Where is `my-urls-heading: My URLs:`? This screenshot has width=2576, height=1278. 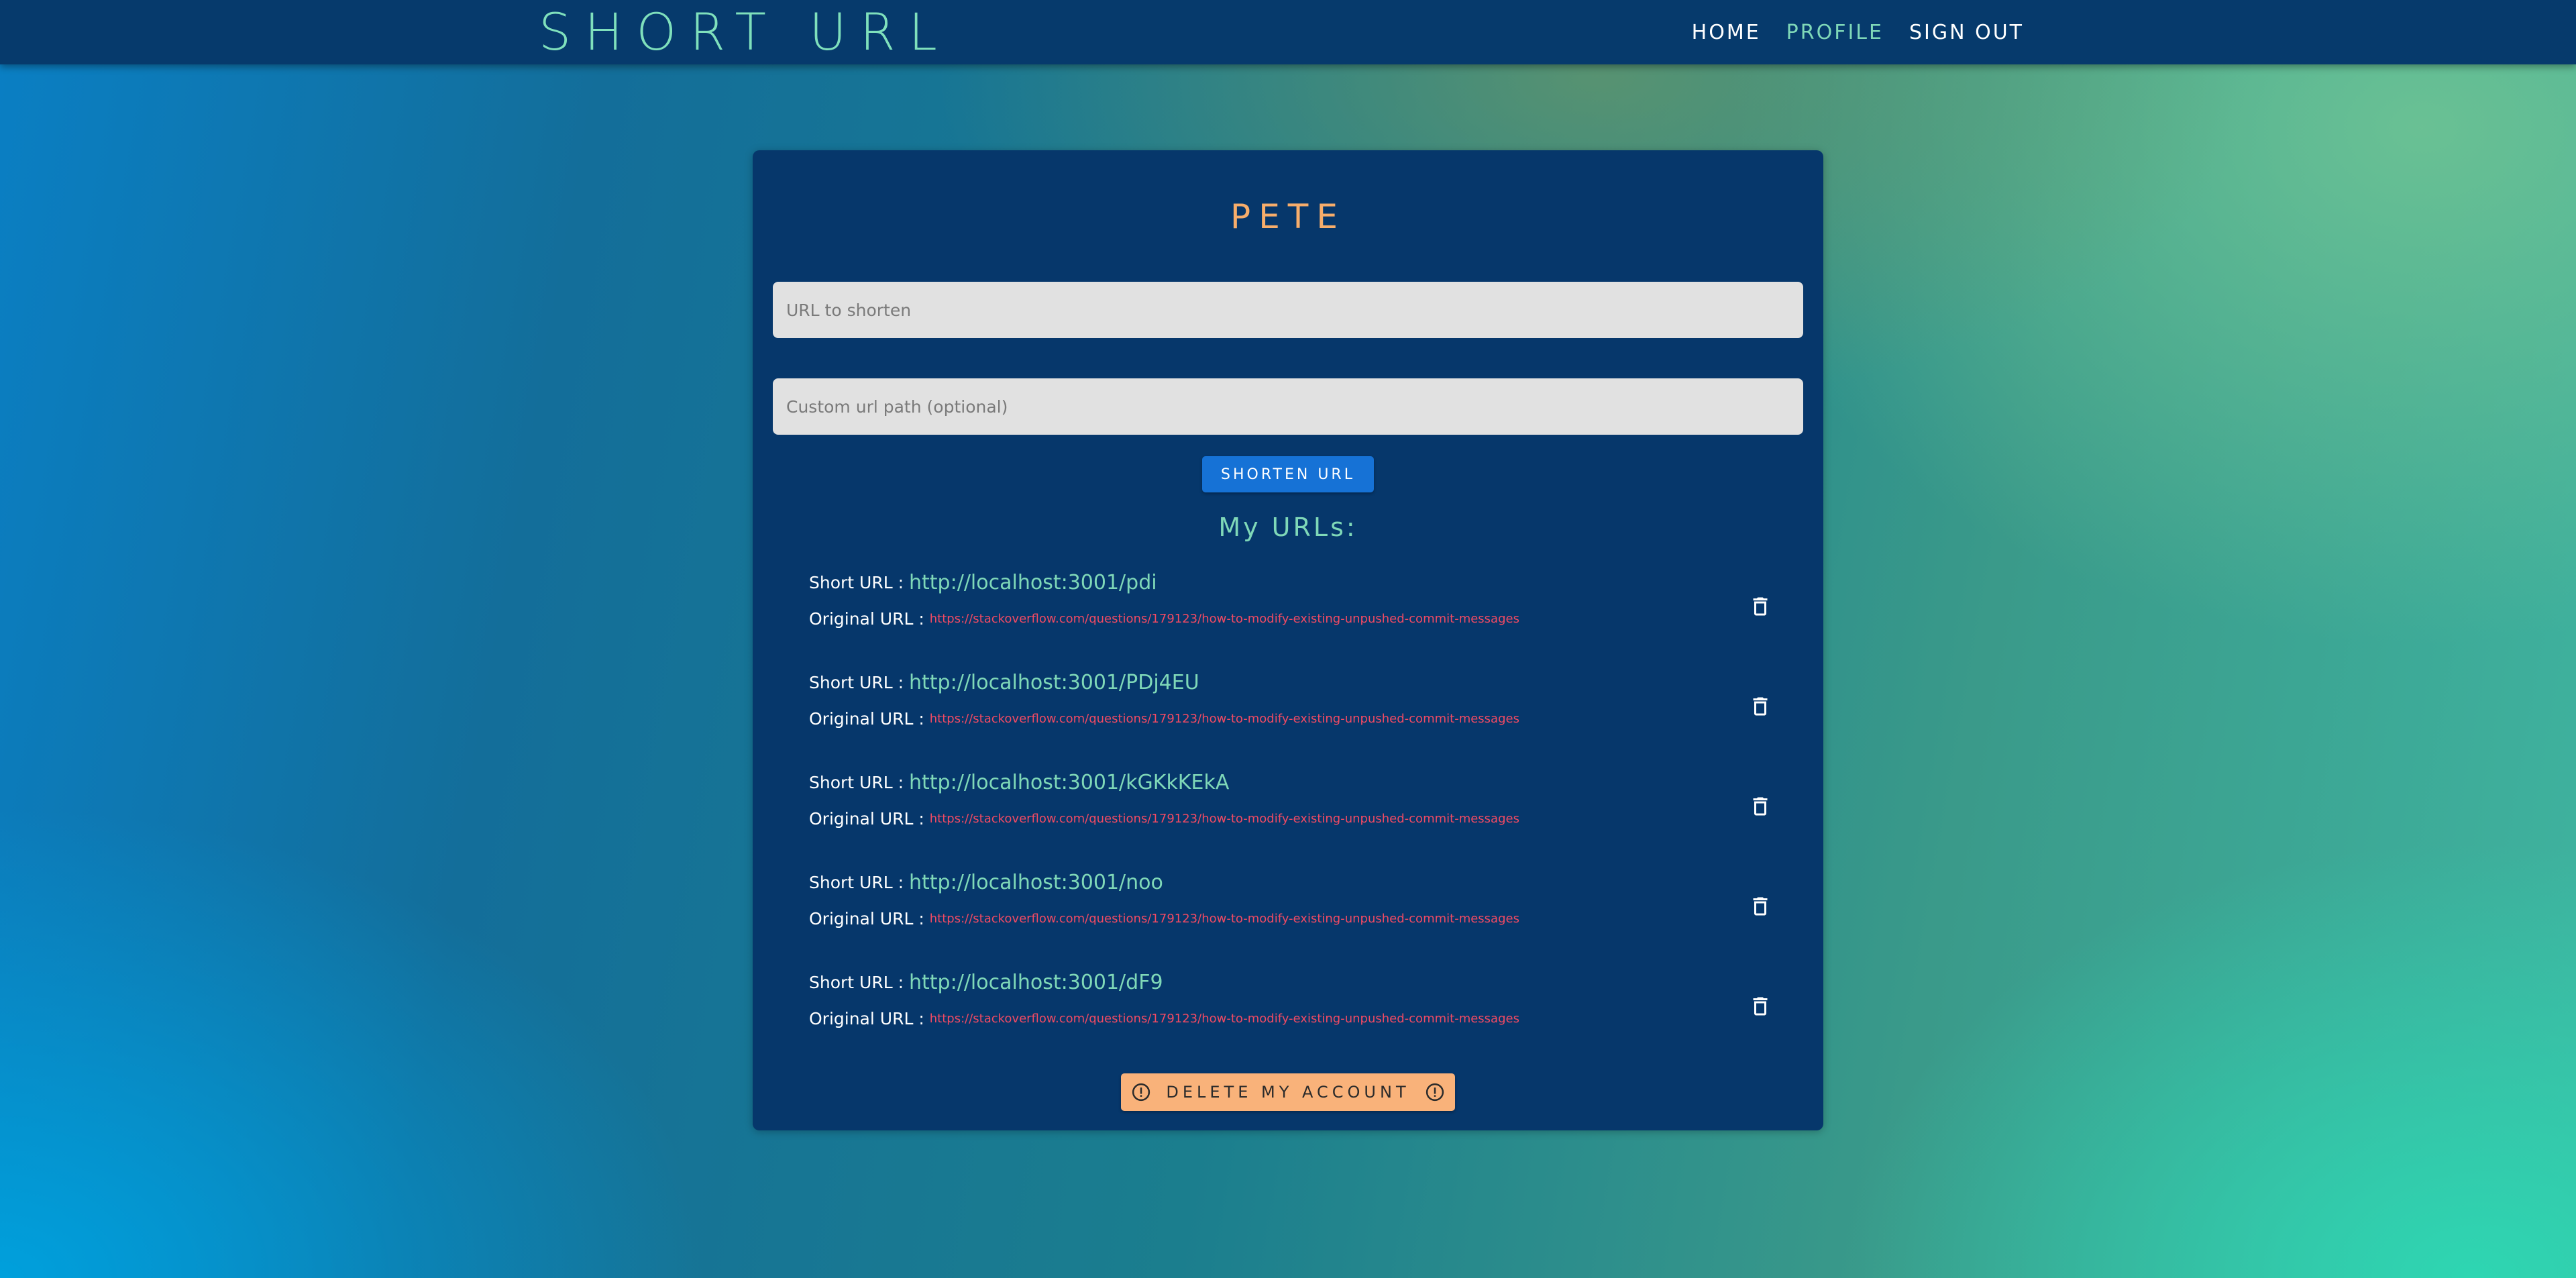 my-urls-heading: My URLs: is located at coordinates (1288, 527).